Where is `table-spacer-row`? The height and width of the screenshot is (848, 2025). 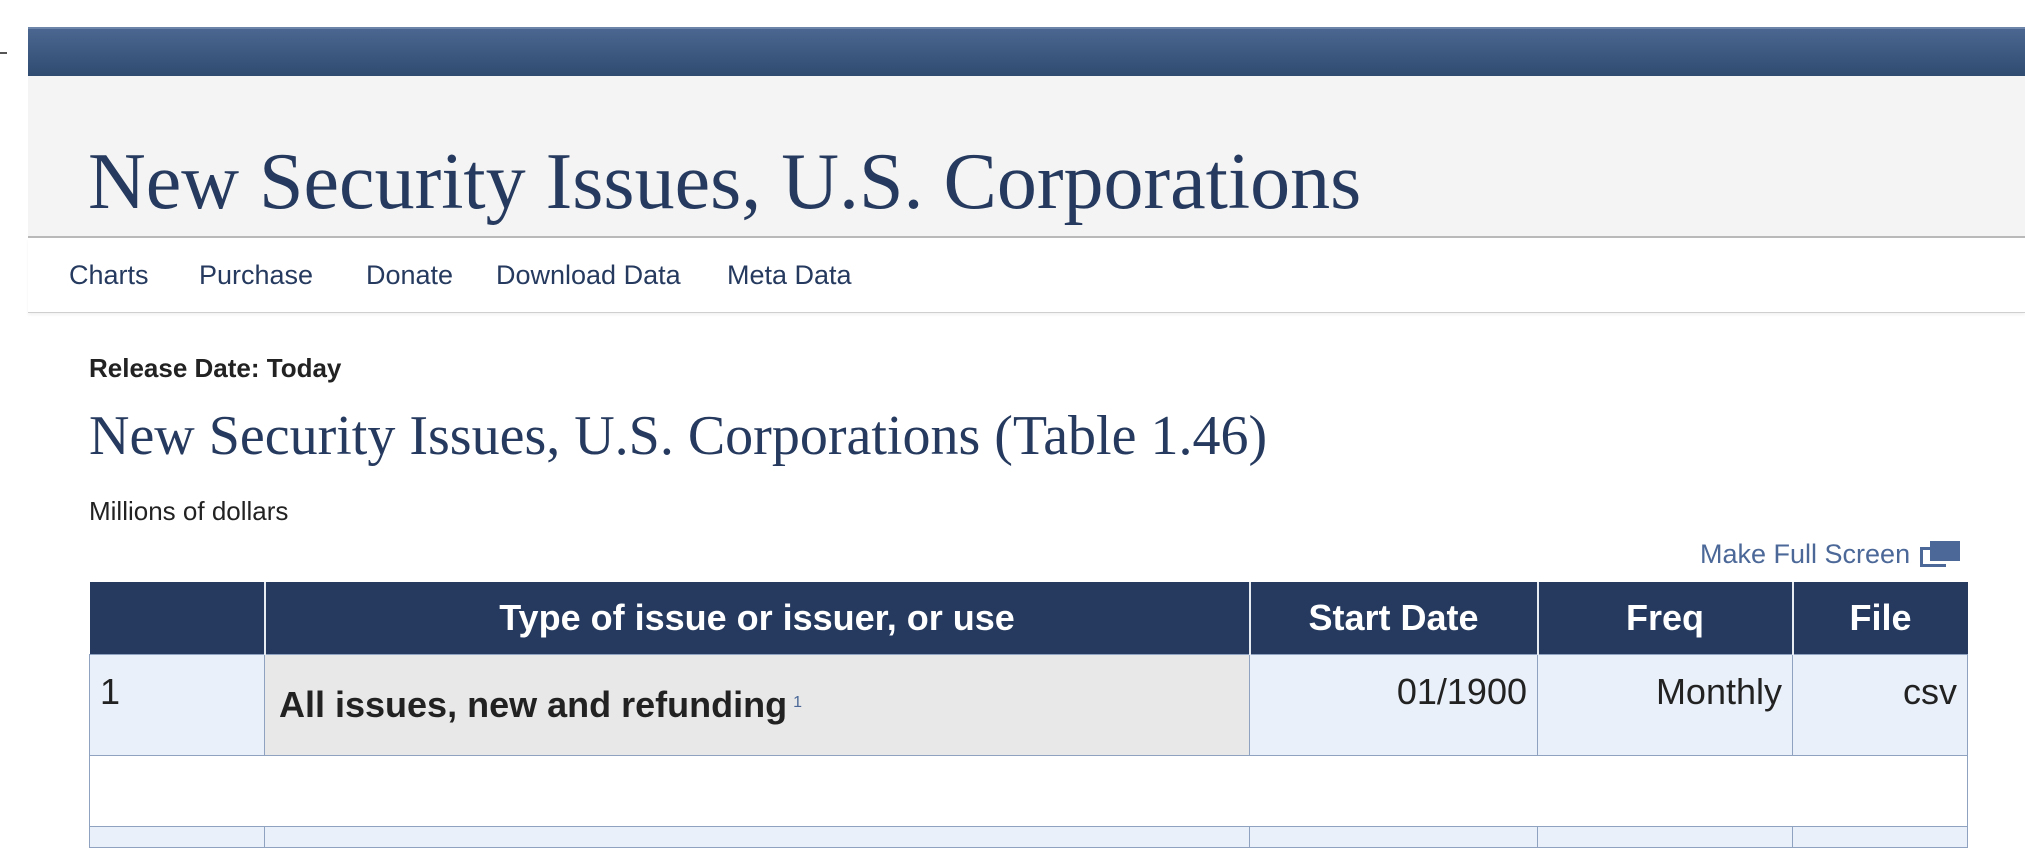
table-spacer-row is located at coordinates (1028, 791).